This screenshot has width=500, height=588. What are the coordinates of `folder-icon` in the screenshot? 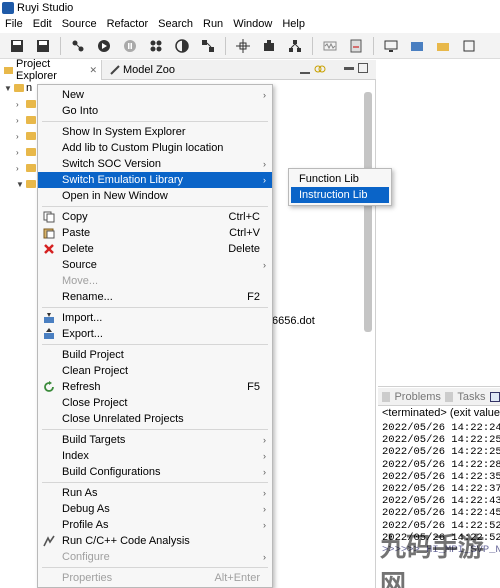 It's located at (31, 120).